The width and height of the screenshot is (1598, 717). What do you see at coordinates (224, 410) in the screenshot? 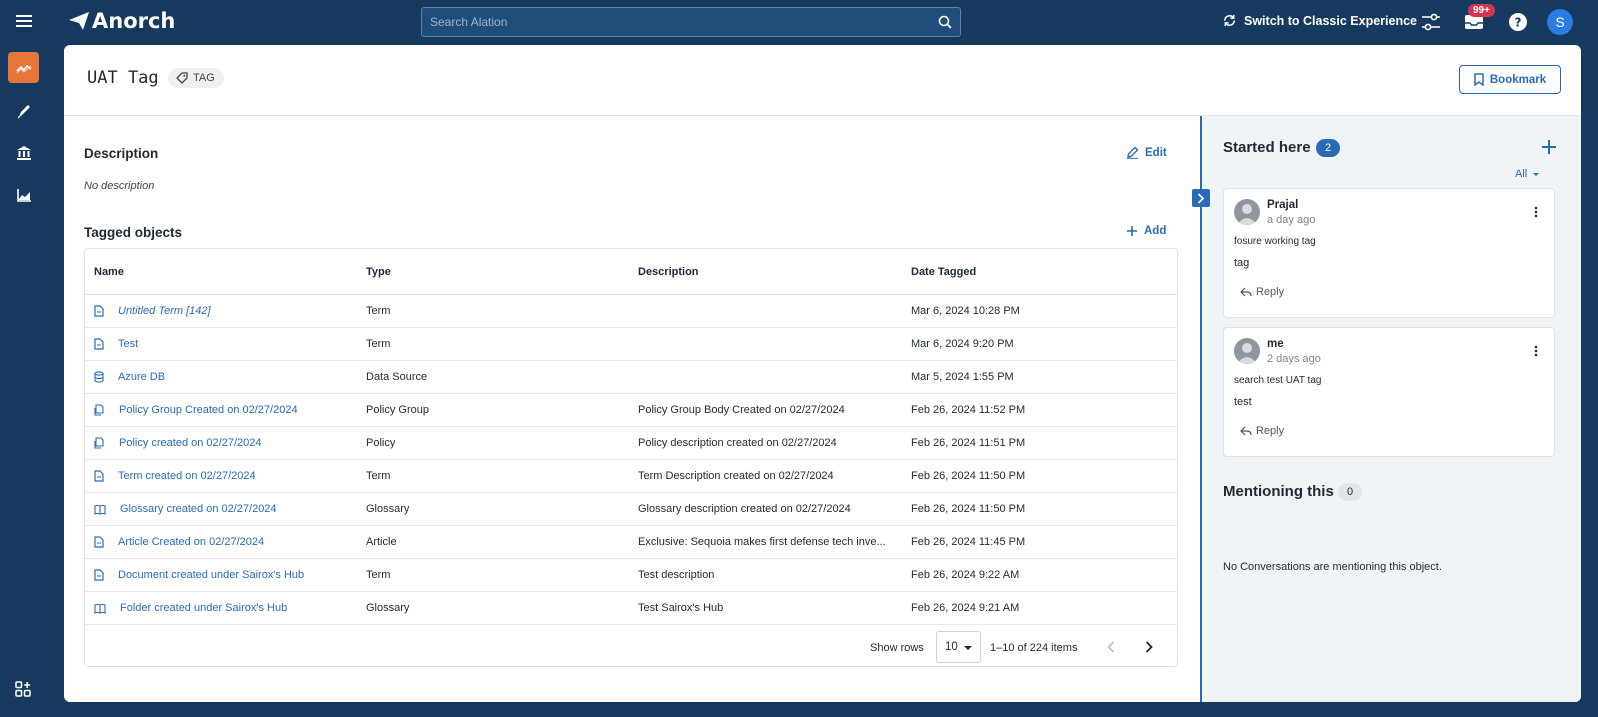
I see `object-name-link: Policy Group Created on 02/27/2024` at bounding box center [224, 410].